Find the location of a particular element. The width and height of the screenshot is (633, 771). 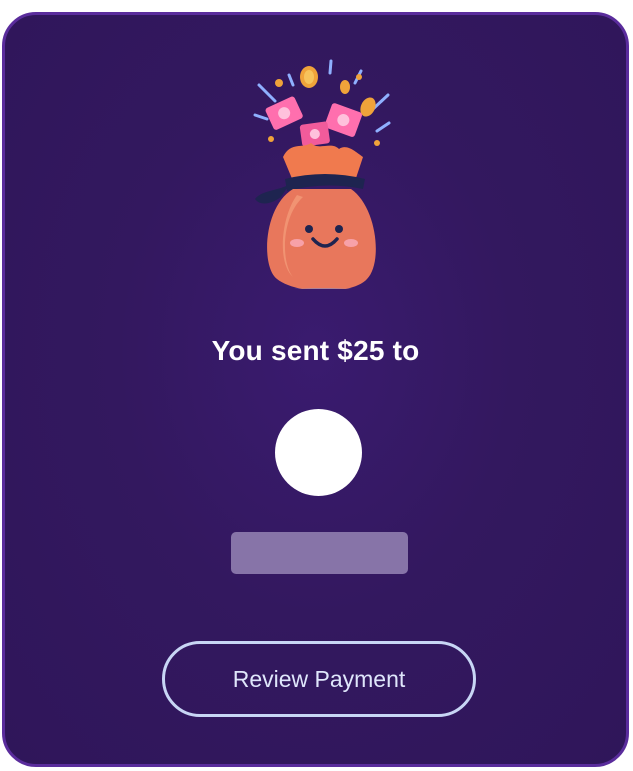

money-bag-icon is located at coordinates (321, 175).